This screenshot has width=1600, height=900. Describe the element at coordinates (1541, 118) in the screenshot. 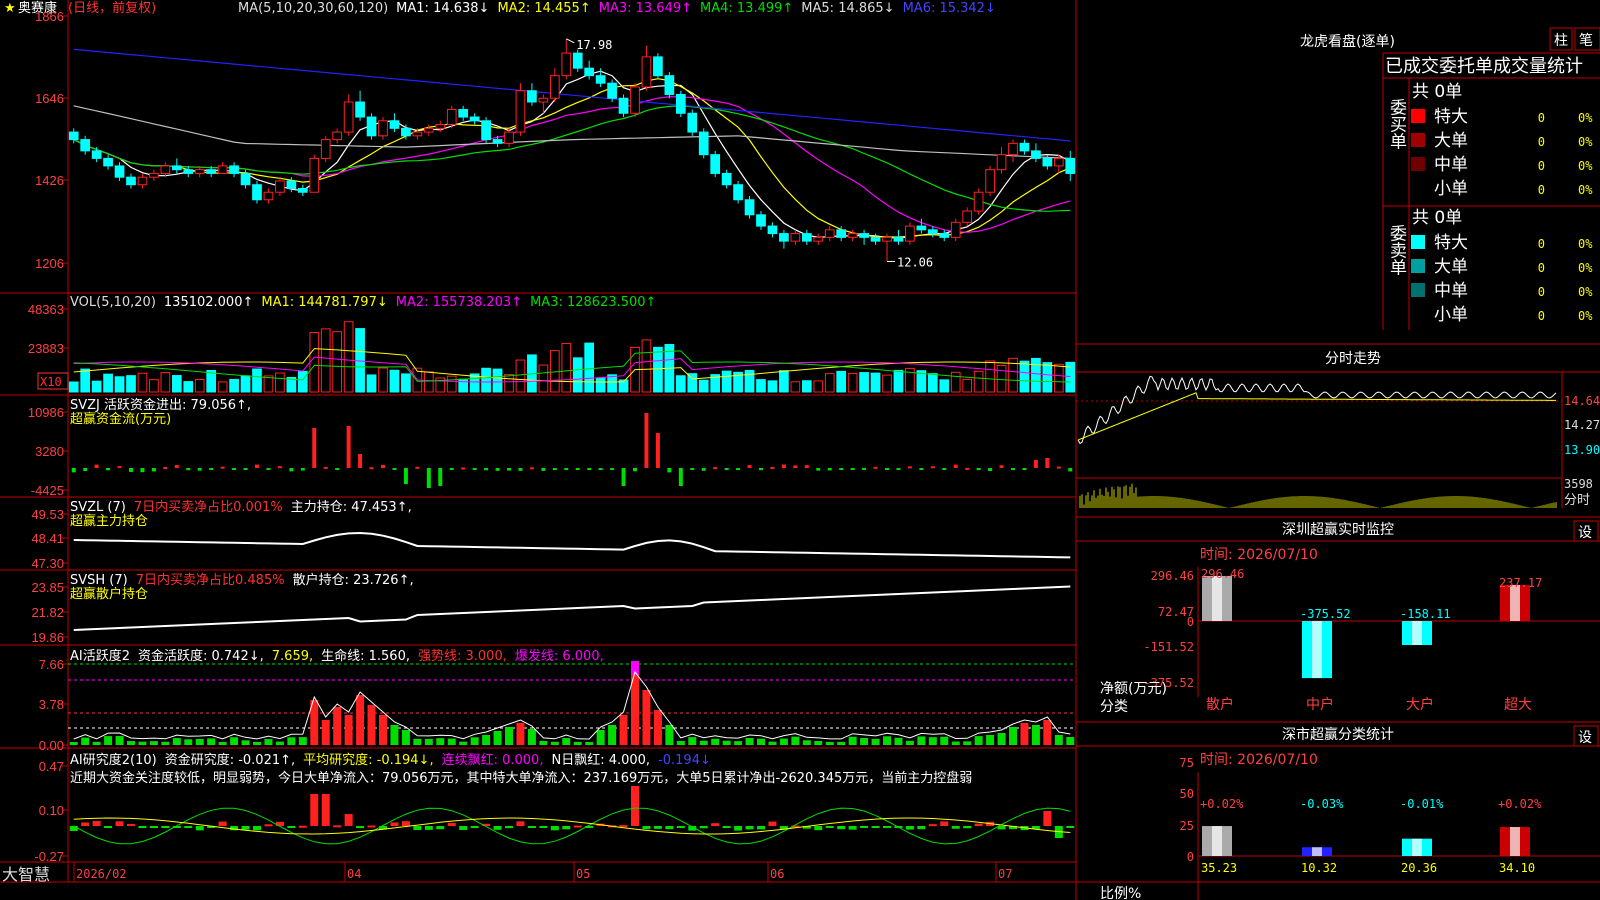

I see `buy-row-count: 0` at that location.